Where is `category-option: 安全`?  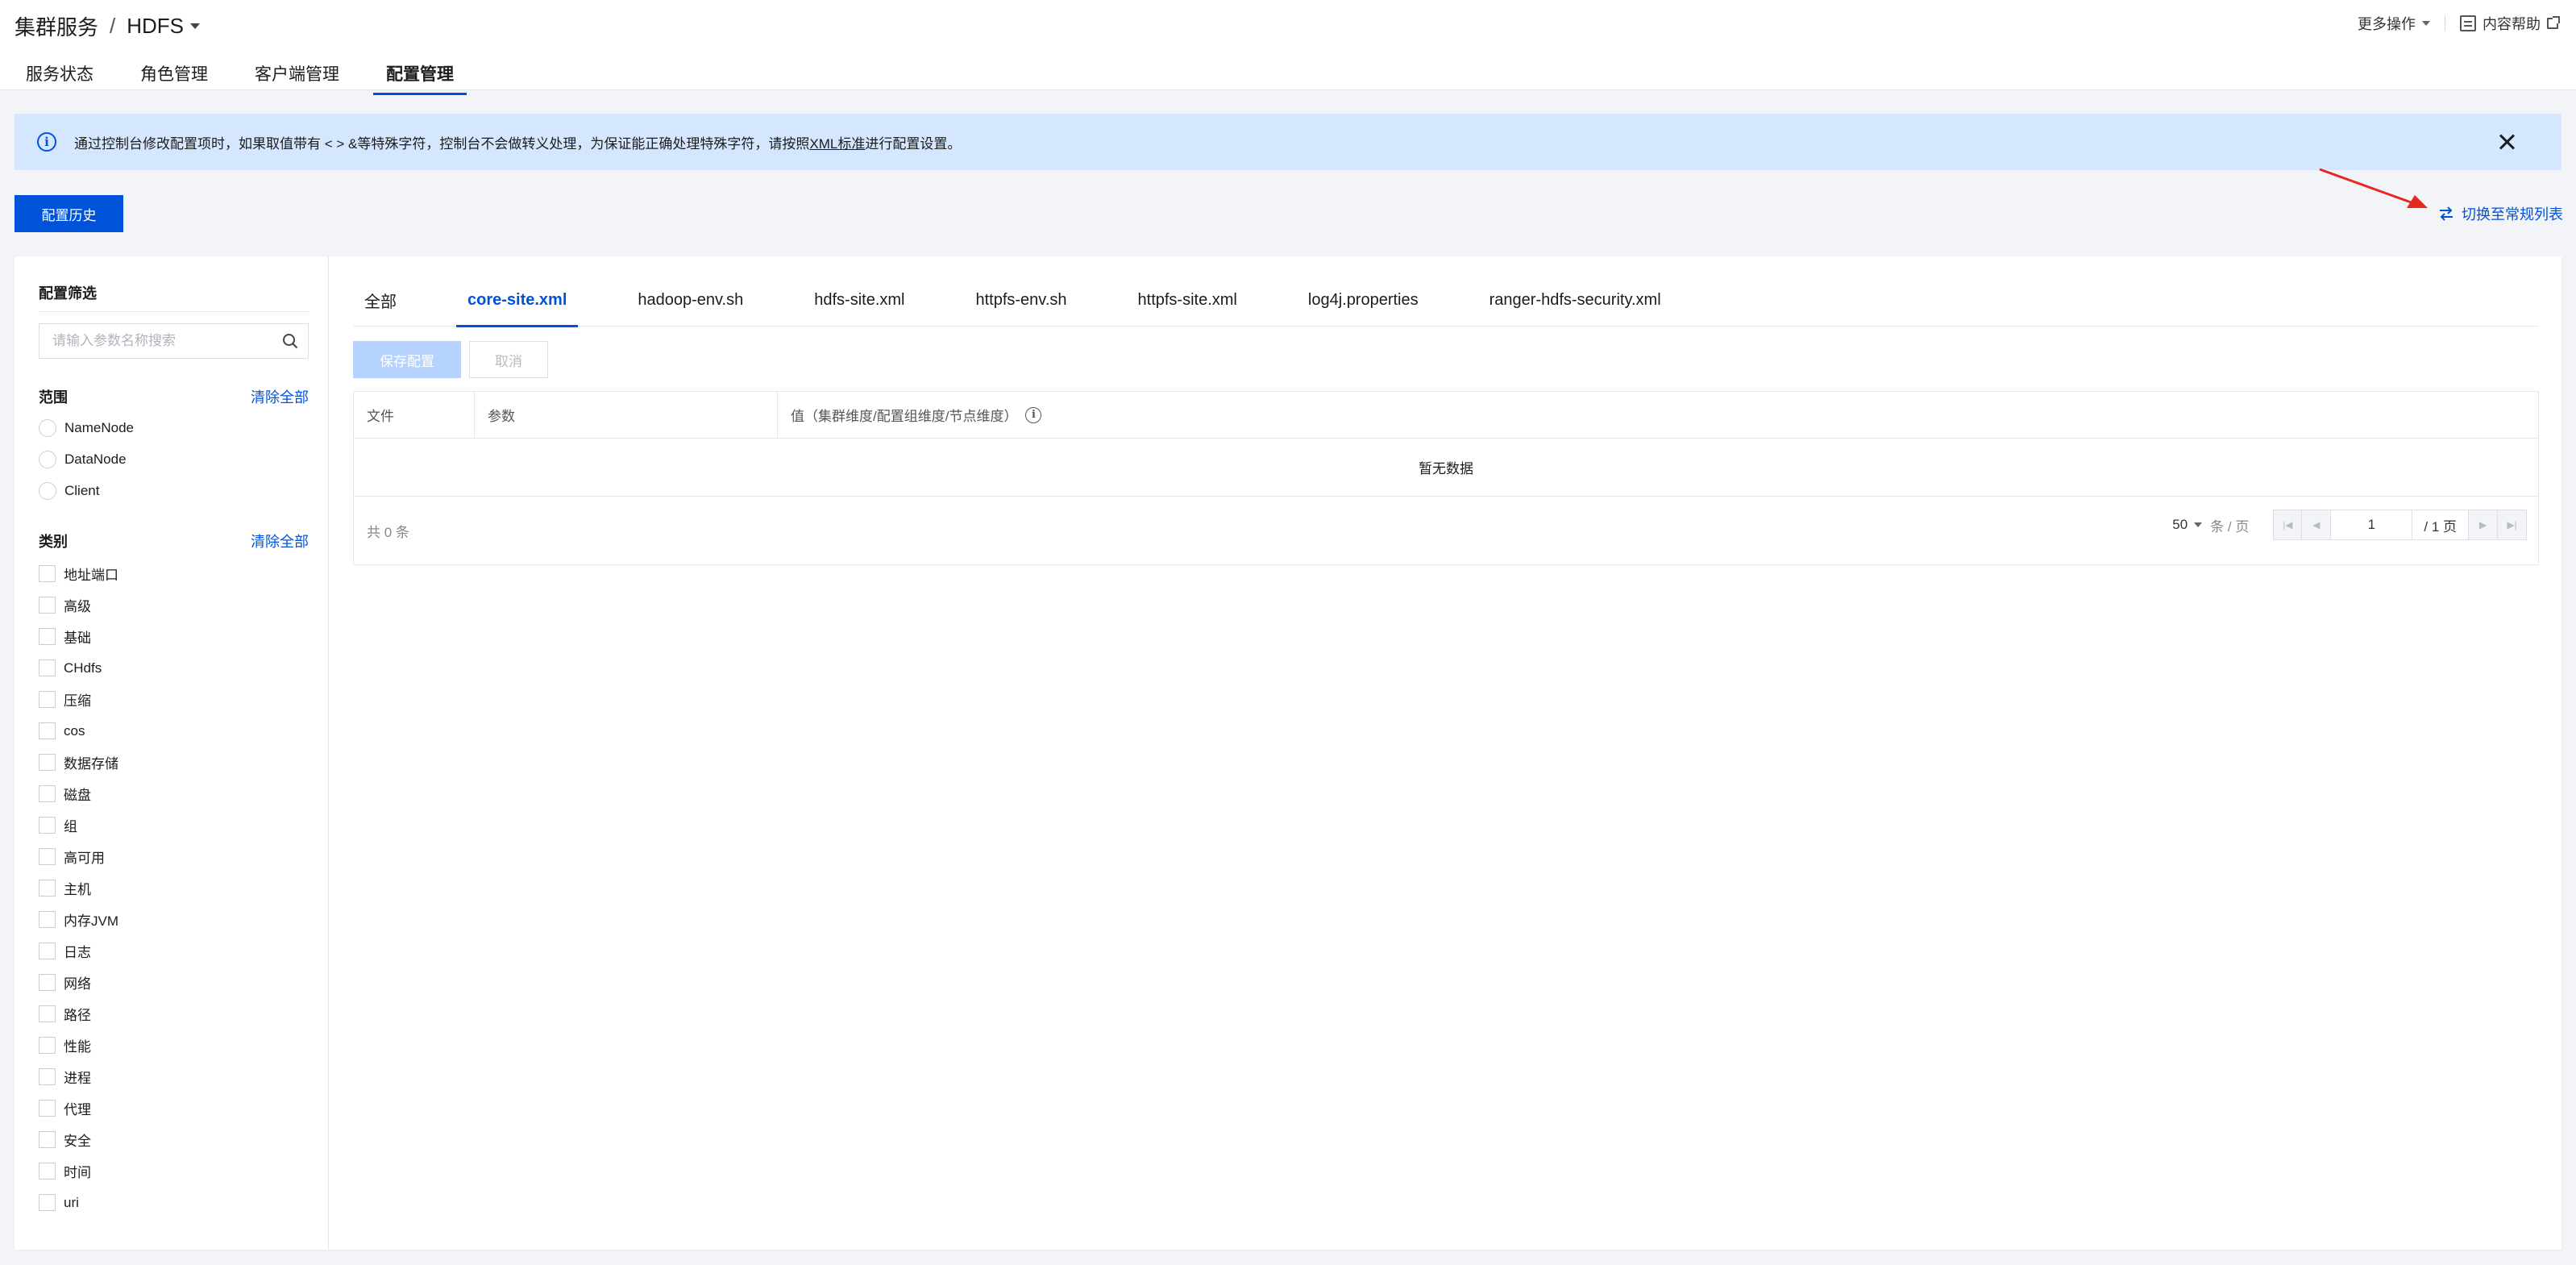
category-option: 安全 is located at coordinates (174, 1139).